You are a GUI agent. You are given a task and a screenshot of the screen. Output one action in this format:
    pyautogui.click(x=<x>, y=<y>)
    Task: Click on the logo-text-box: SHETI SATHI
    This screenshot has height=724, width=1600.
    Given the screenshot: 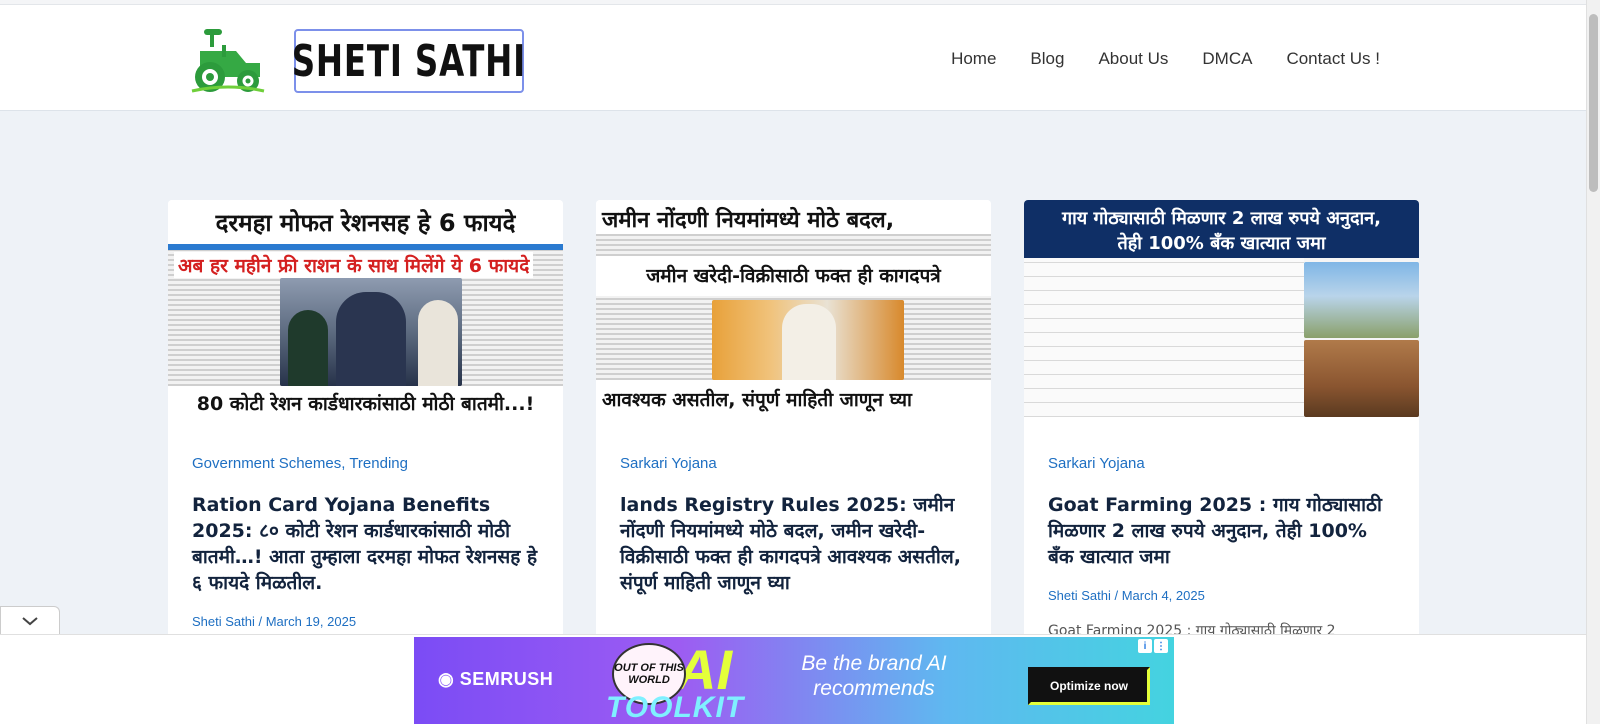 What is the action you would take?
    pyautogui.click(x=409, y=61)
    